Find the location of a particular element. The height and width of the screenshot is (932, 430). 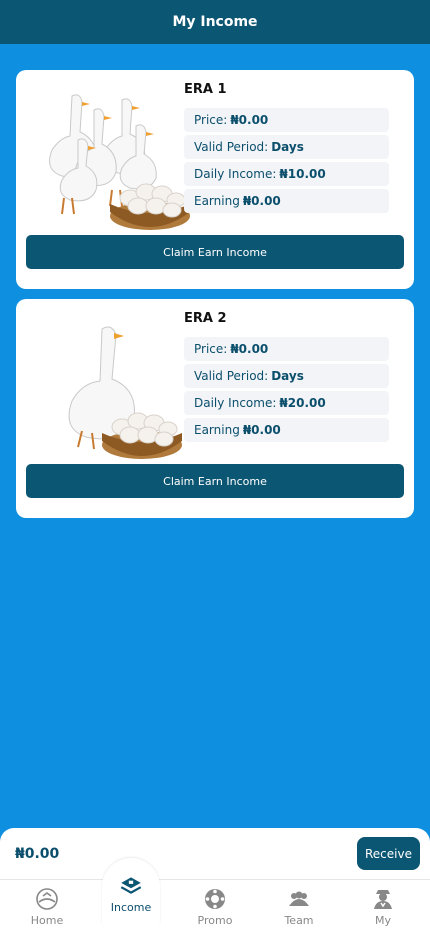

promo-icon is located at coordinates (215, 898).